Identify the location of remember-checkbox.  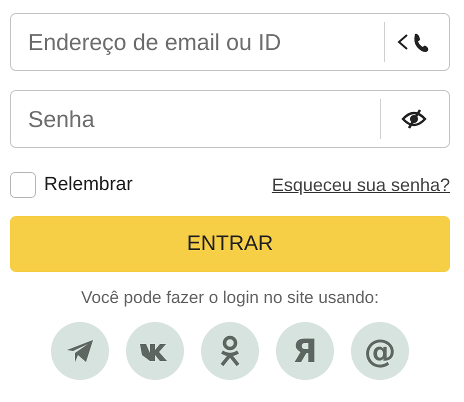
(23, 185).